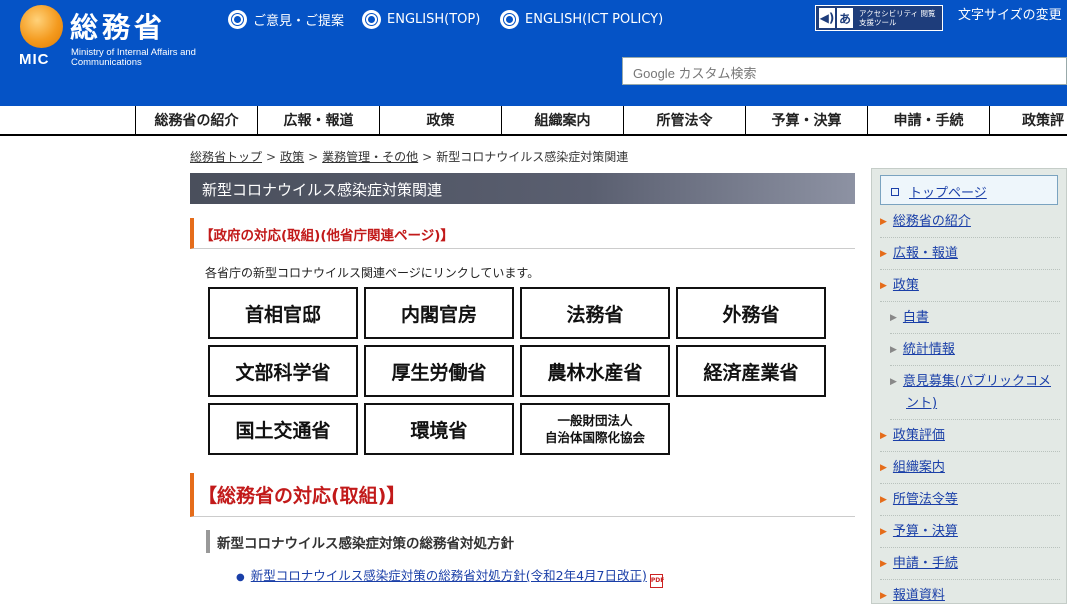 Image resolution: width=1067 pixels, height=604 pixels. I want to click on breadcrumb: 総務省トップ > 政策 > 業務管理・その他 > 新型コロナウイルス感染症対策関連, so click(409, 157).